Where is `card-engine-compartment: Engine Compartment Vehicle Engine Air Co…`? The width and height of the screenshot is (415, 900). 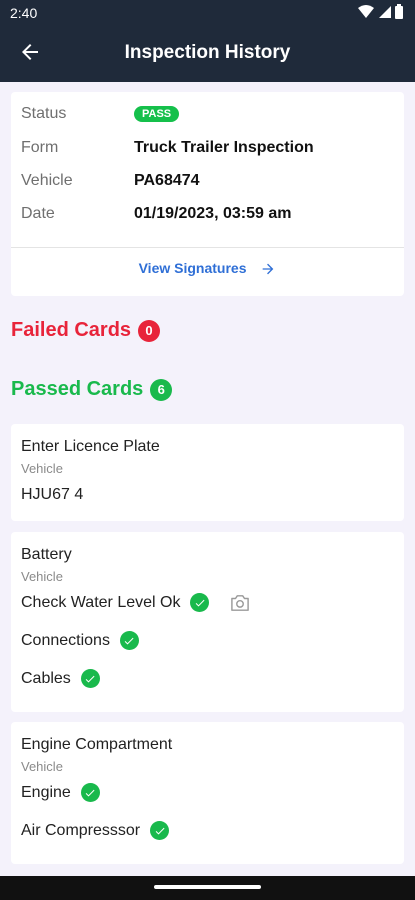 card-engine-compartment: Engine Compartment Vehicle Engine Air Co… is located at coordinates (207, 793).